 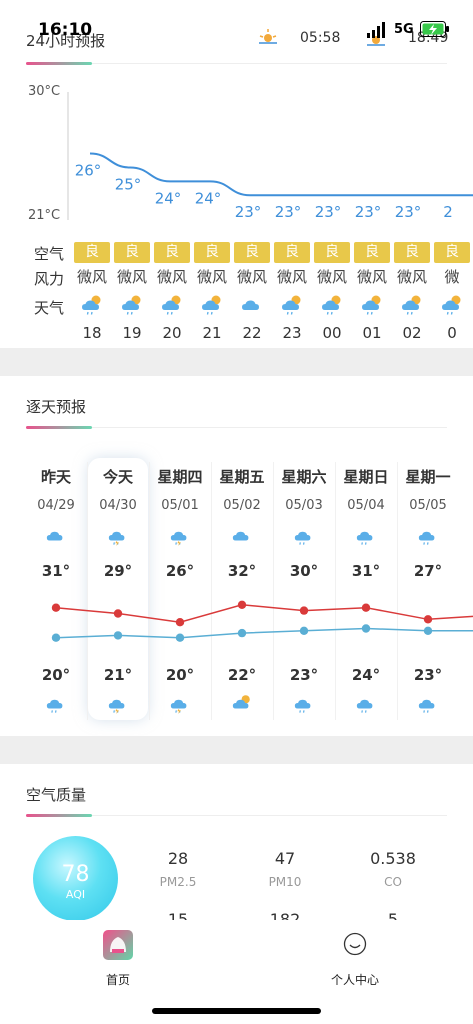 I want to click on day-name: 星期四, so click(x=180, y=477).